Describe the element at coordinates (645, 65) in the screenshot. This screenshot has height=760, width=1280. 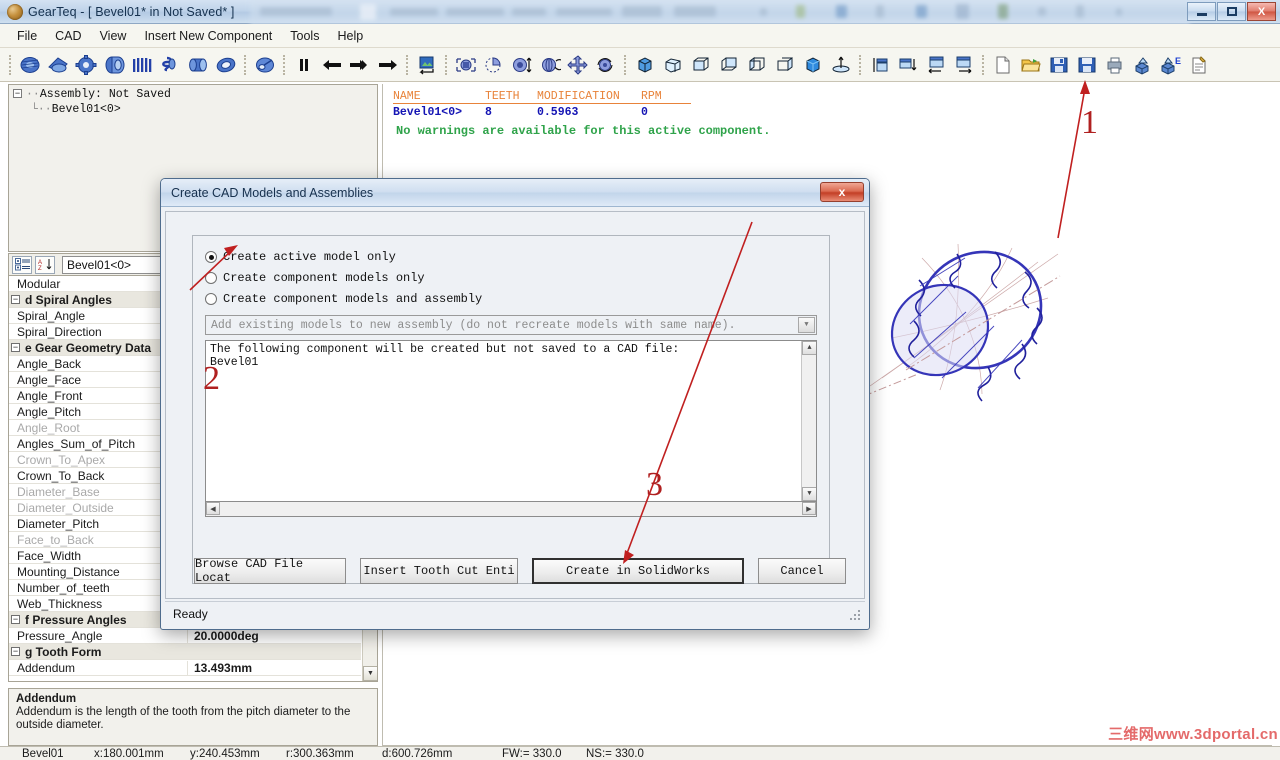
I see `view-isometric-icon` at that location.